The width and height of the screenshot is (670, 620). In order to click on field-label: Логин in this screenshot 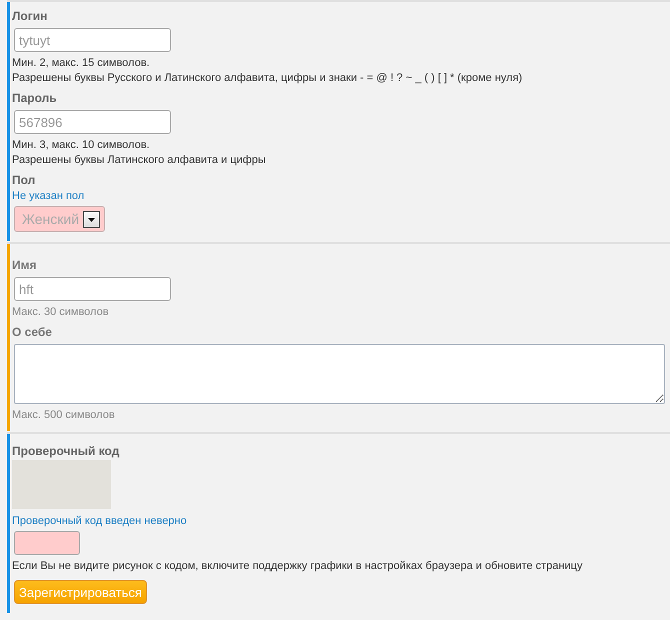, I will do `click(30, 16)`.